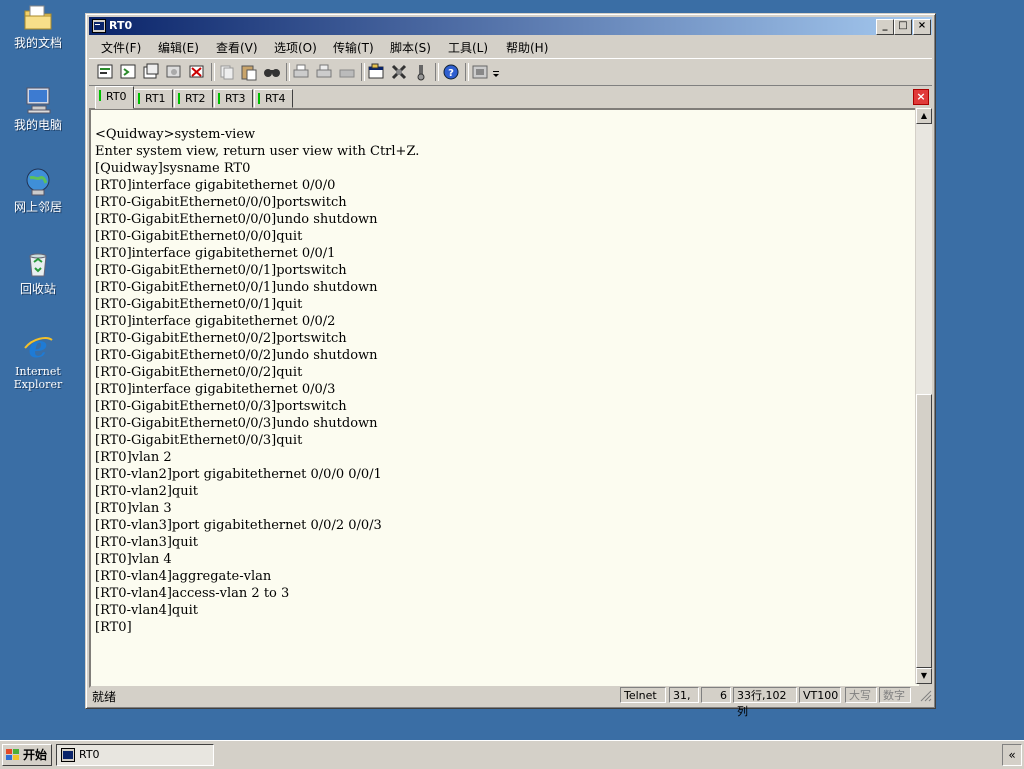  Describe the element at coordinates (765, 702) in the screenshot. I see `status-size: 33行,102列` at that location.